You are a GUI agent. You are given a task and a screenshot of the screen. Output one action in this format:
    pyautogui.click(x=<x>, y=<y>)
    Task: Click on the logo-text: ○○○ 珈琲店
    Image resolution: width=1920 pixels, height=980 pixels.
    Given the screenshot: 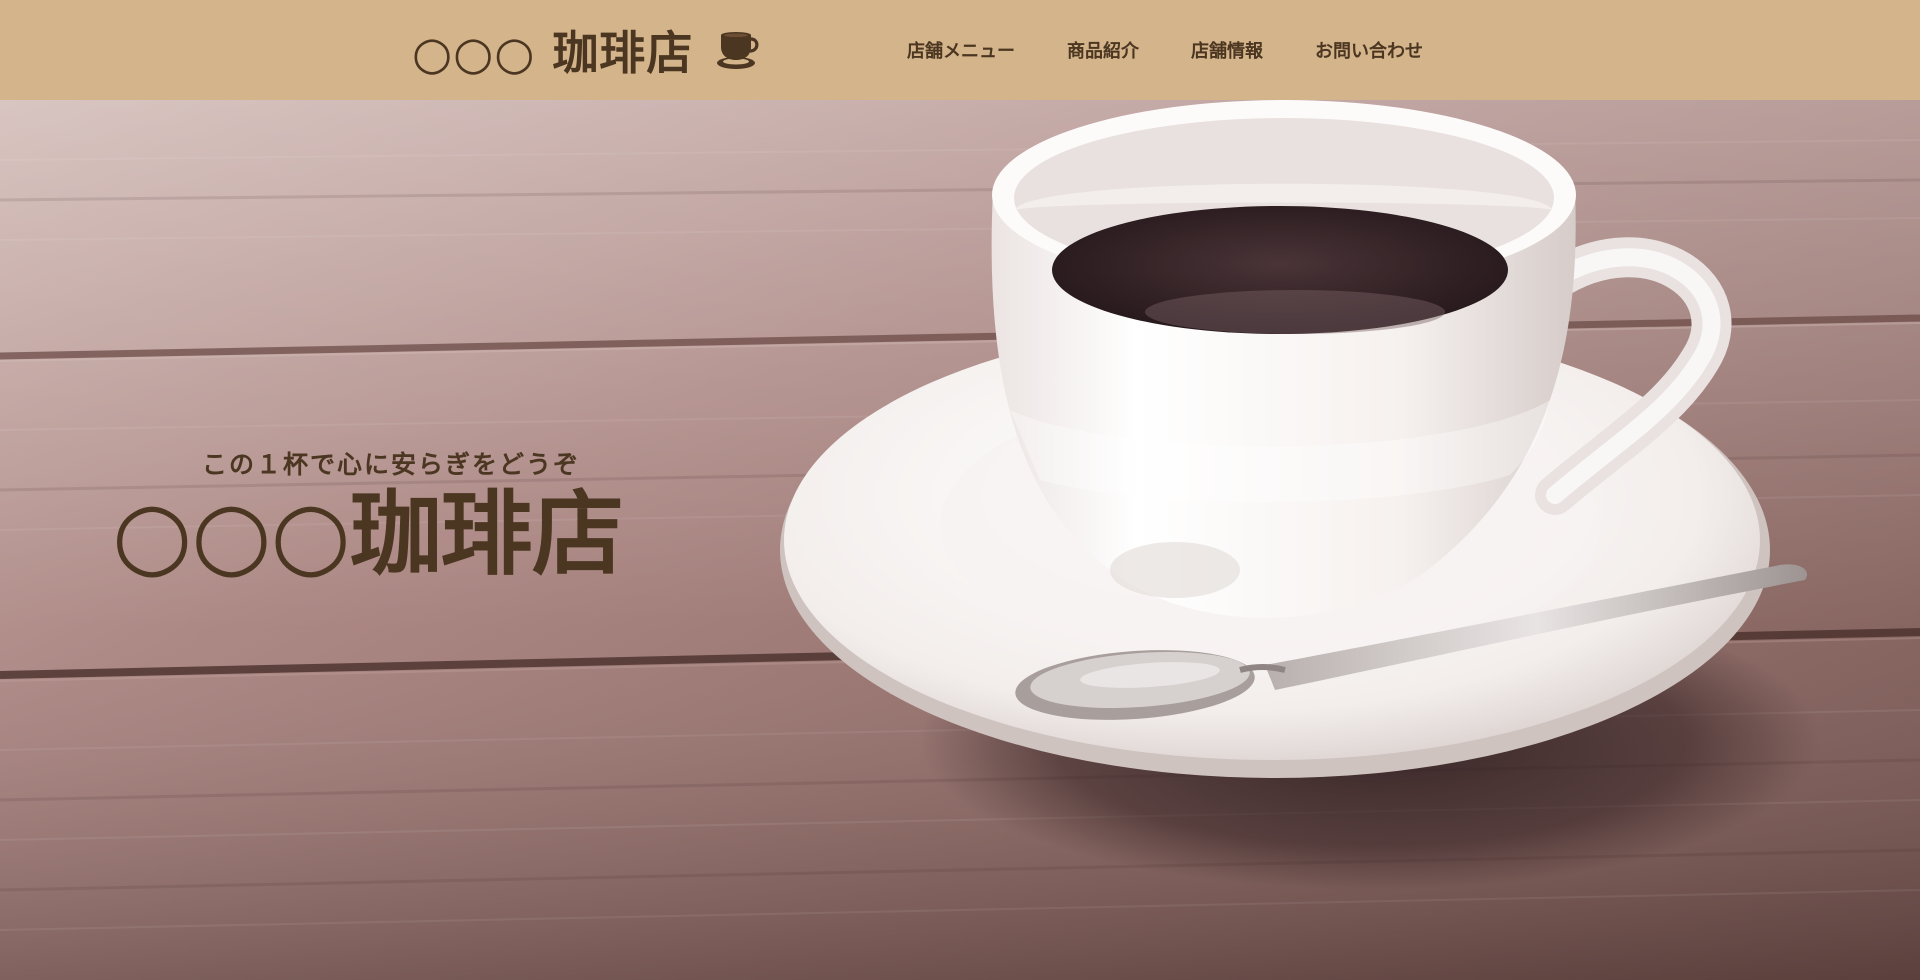 What is the action you would take?
    pyautogui.click(x=553, y=53)
    